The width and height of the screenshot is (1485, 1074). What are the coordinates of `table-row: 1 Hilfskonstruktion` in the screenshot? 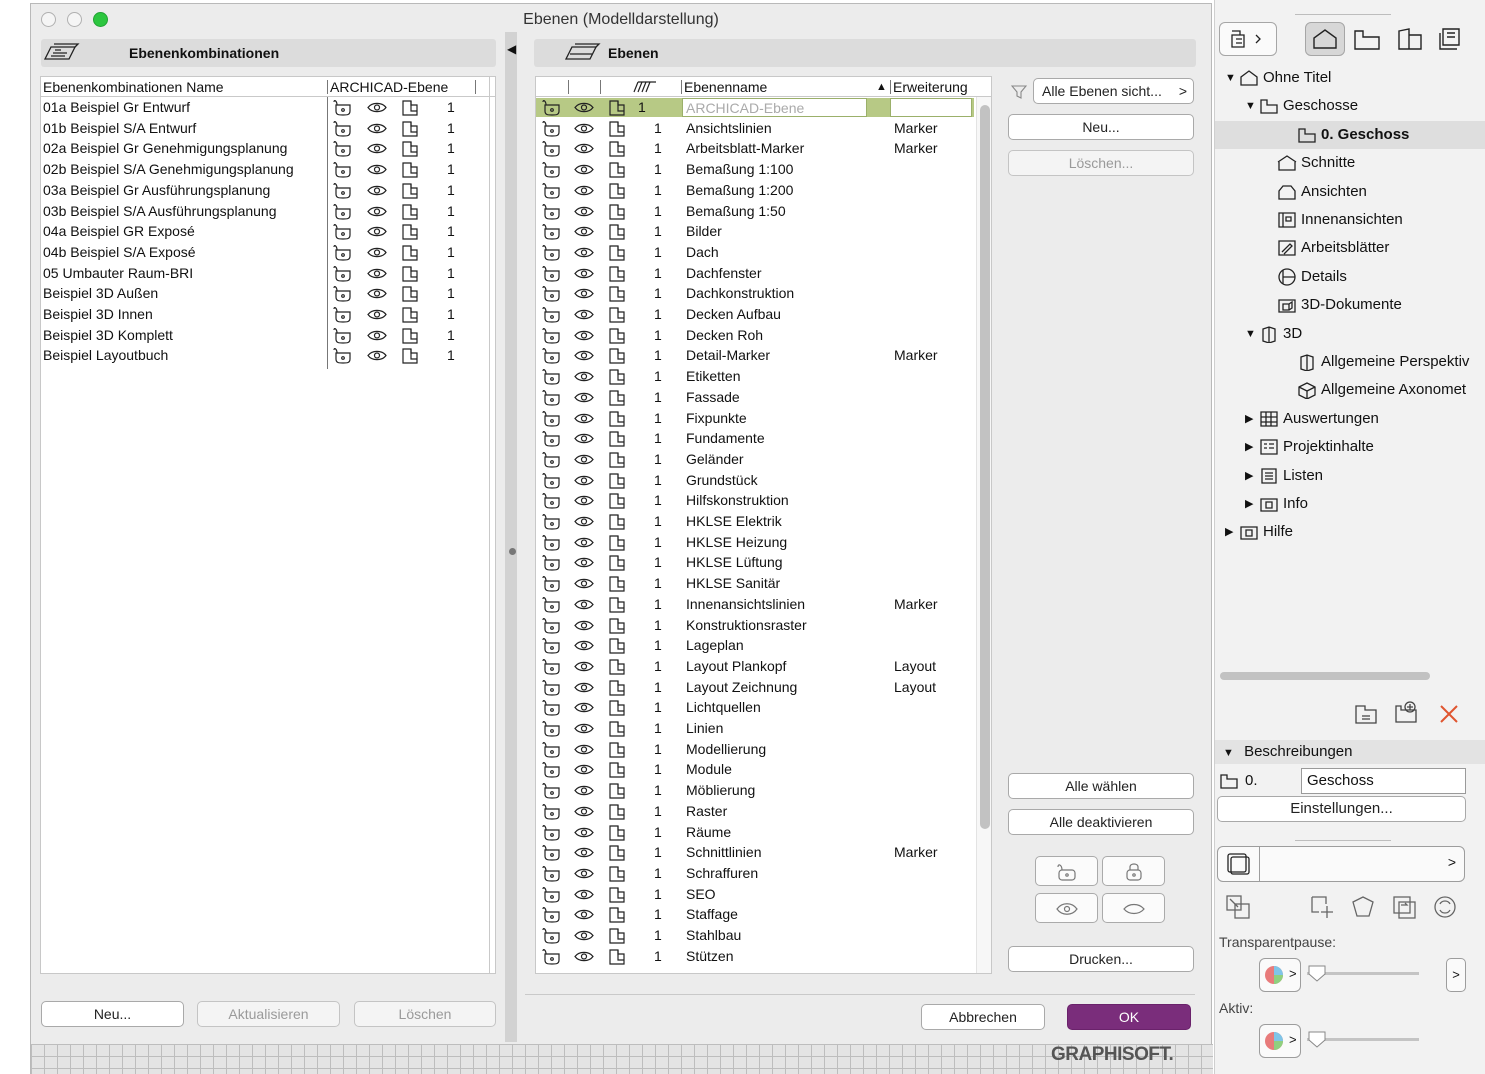 It's located at (756, 500).